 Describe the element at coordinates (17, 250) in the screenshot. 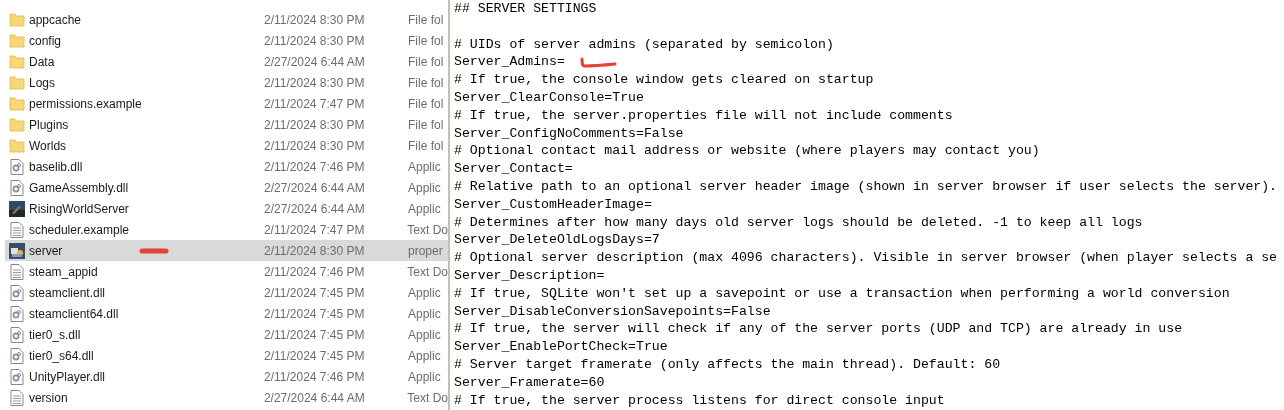

I see `settings-file-icon` at that location.